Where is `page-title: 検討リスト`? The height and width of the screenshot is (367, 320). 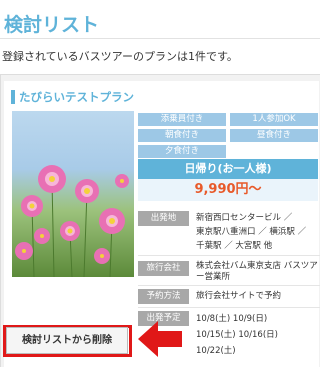
page-title: 検討リスト is located at coordinates (52, 25).